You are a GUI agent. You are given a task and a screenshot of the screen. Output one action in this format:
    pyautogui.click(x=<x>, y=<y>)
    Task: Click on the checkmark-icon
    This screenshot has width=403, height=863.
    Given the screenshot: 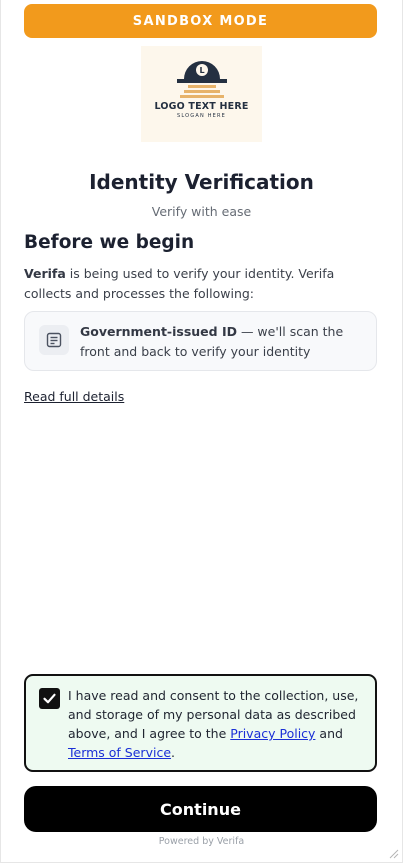 What is the action you would take?
    pyautogui.click(x=49, y=698)
    